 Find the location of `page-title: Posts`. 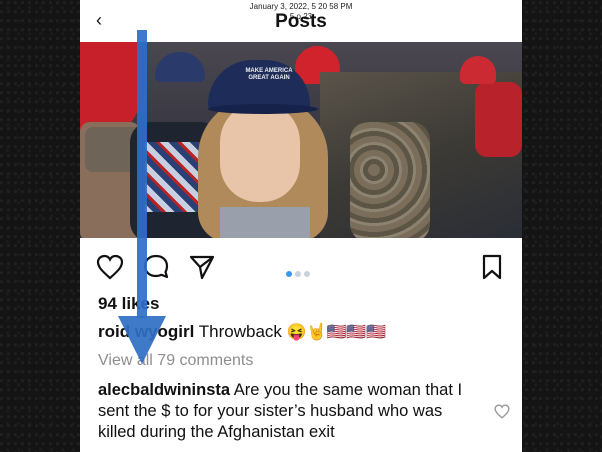

page-title: Posts is located at coordinates (301, 21).